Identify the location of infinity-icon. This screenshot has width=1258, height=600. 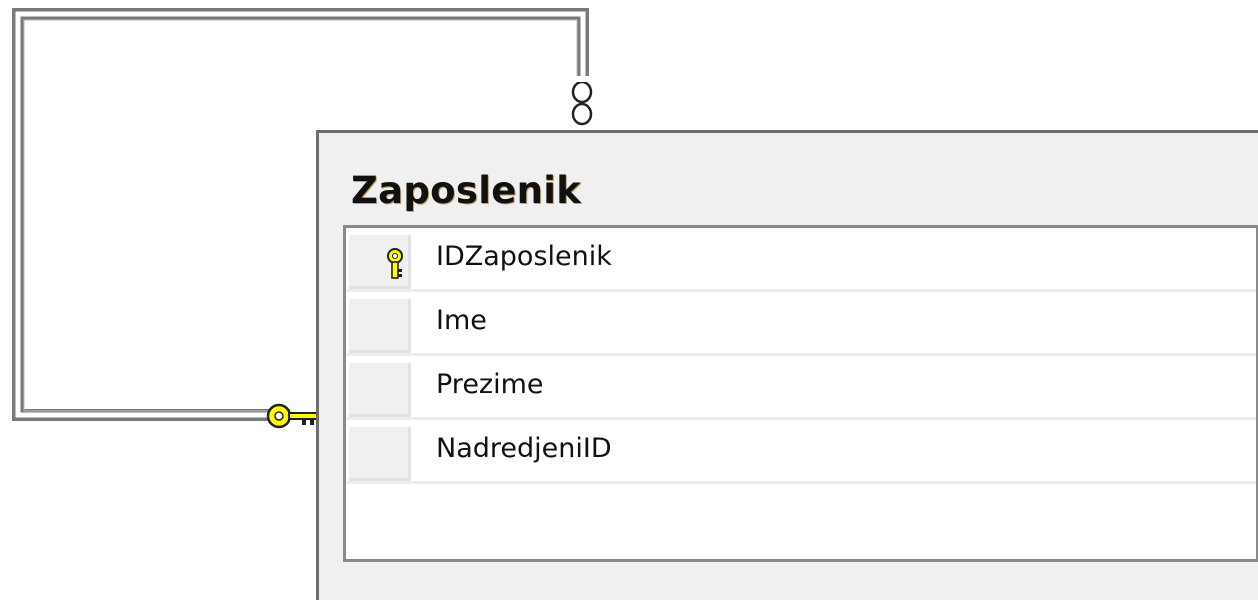
(582, 101).